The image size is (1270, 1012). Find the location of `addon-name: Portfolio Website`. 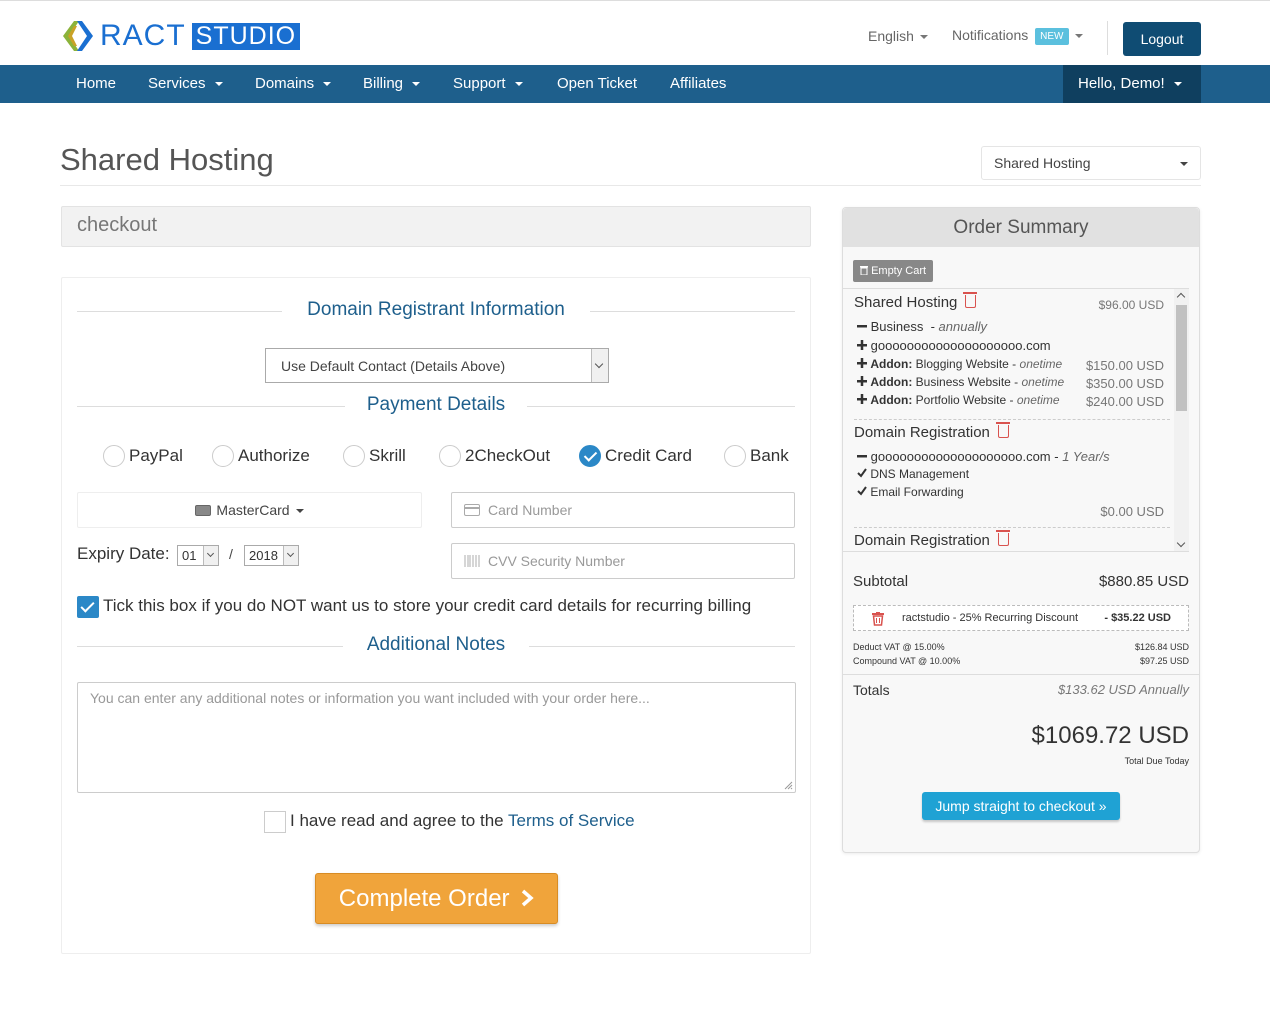

addon-name: Portfolio Website is located at coordinates (961, 400).